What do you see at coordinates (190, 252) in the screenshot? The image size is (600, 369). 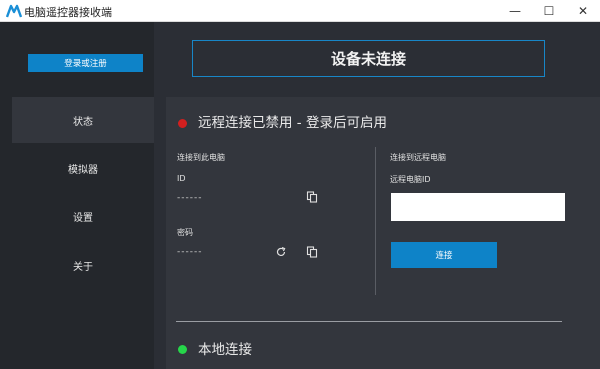 I see `password-value: ------` at bounding box center [190, 252].